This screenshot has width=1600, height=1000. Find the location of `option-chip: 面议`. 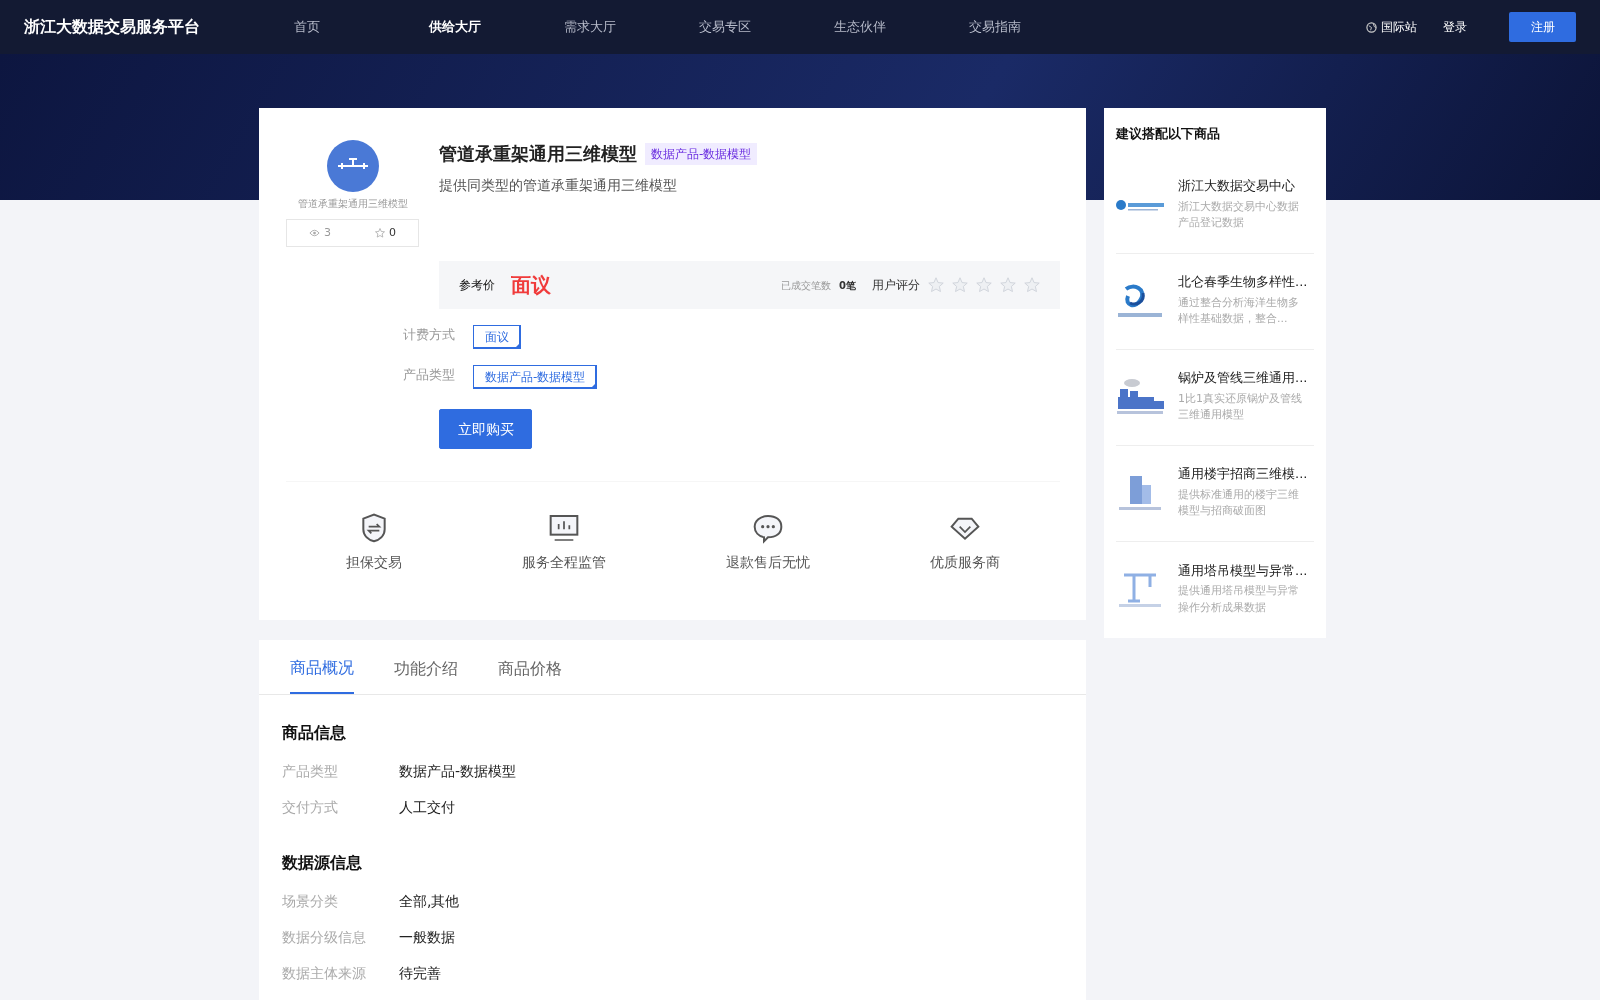

option-chip: 面议 is located at coordinates (497, 337).